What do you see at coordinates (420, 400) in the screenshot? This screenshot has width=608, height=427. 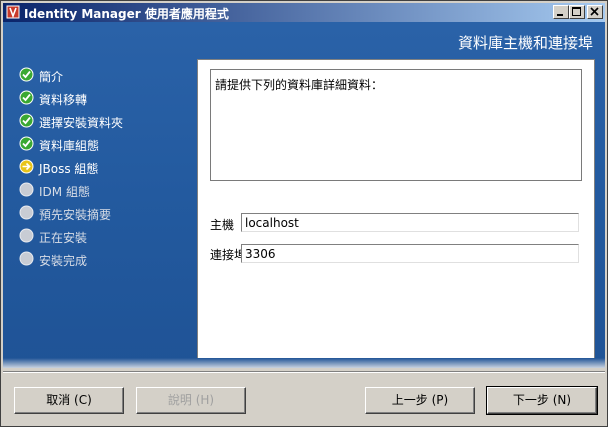 I see `back-button: 上一步 (P)` at bounding box center [420, 400].